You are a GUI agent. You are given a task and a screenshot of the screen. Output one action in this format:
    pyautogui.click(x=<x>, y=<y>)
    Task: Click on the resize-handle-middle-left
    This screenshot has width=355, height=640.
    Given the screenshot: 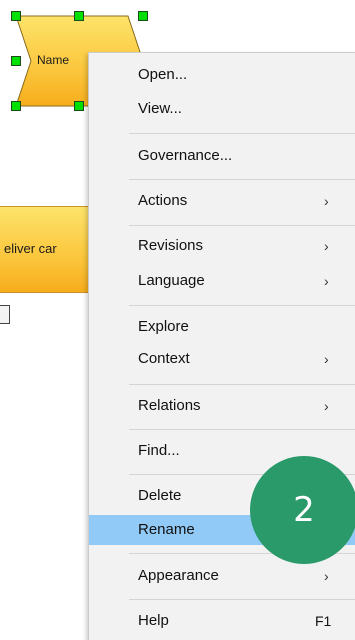 What is the action you would take?
    pyautogui.click(x=16, y=61)
    